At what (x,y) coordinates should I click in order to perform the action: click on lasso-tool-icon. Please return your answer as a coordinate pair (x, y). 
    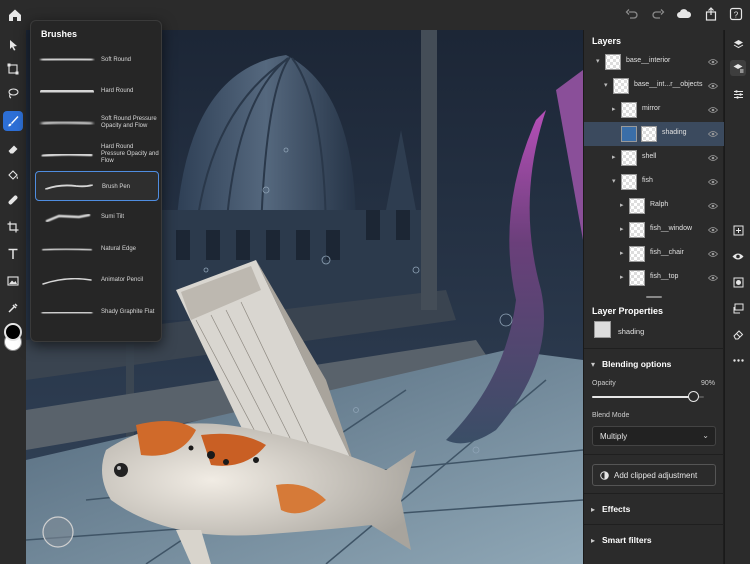
    Looking at the image, I should click on (13, 93).